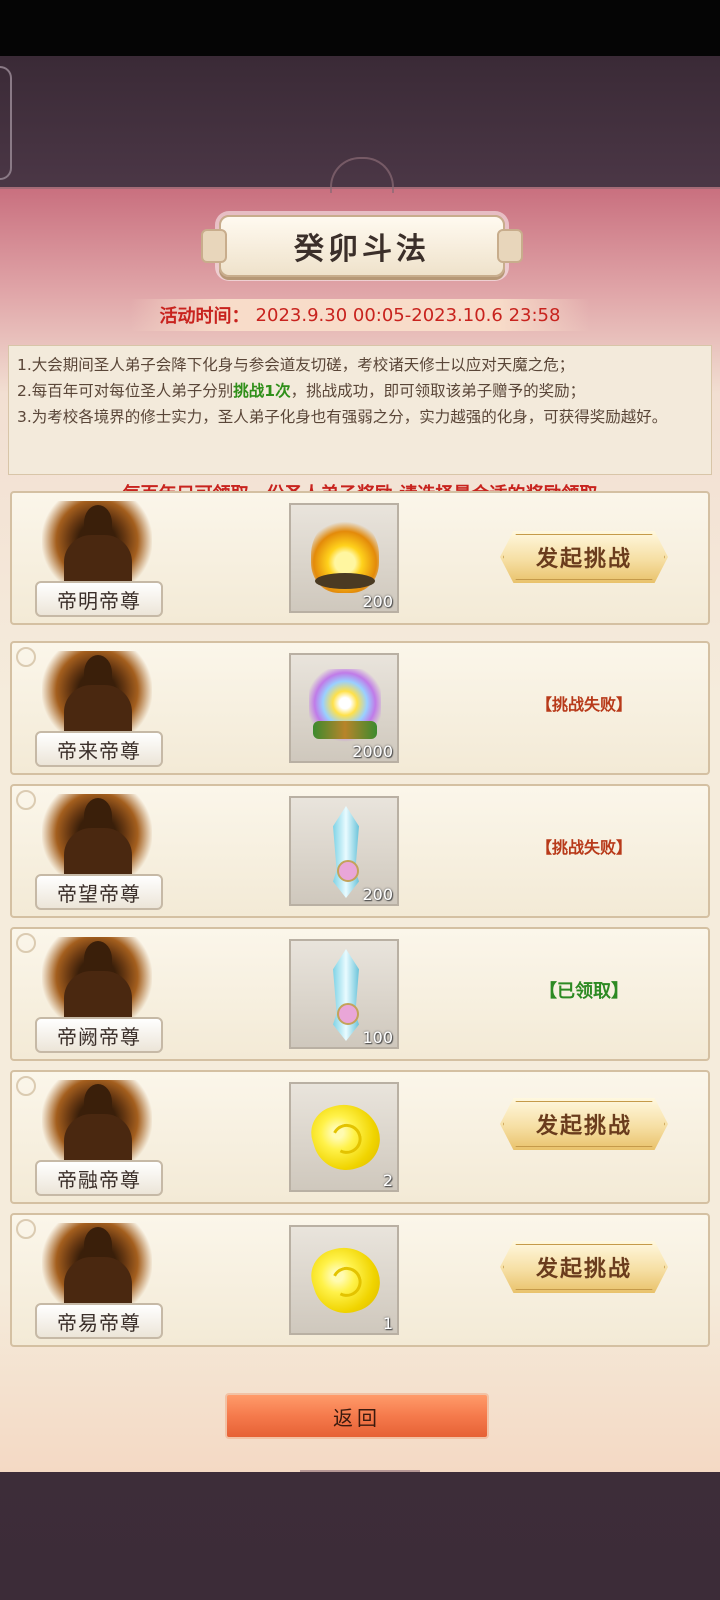 This screenshot has width=720, height=1600. Describe the element at coordinates (377, 1037) in the screenshot. I see `reward-count: 100` at that location.